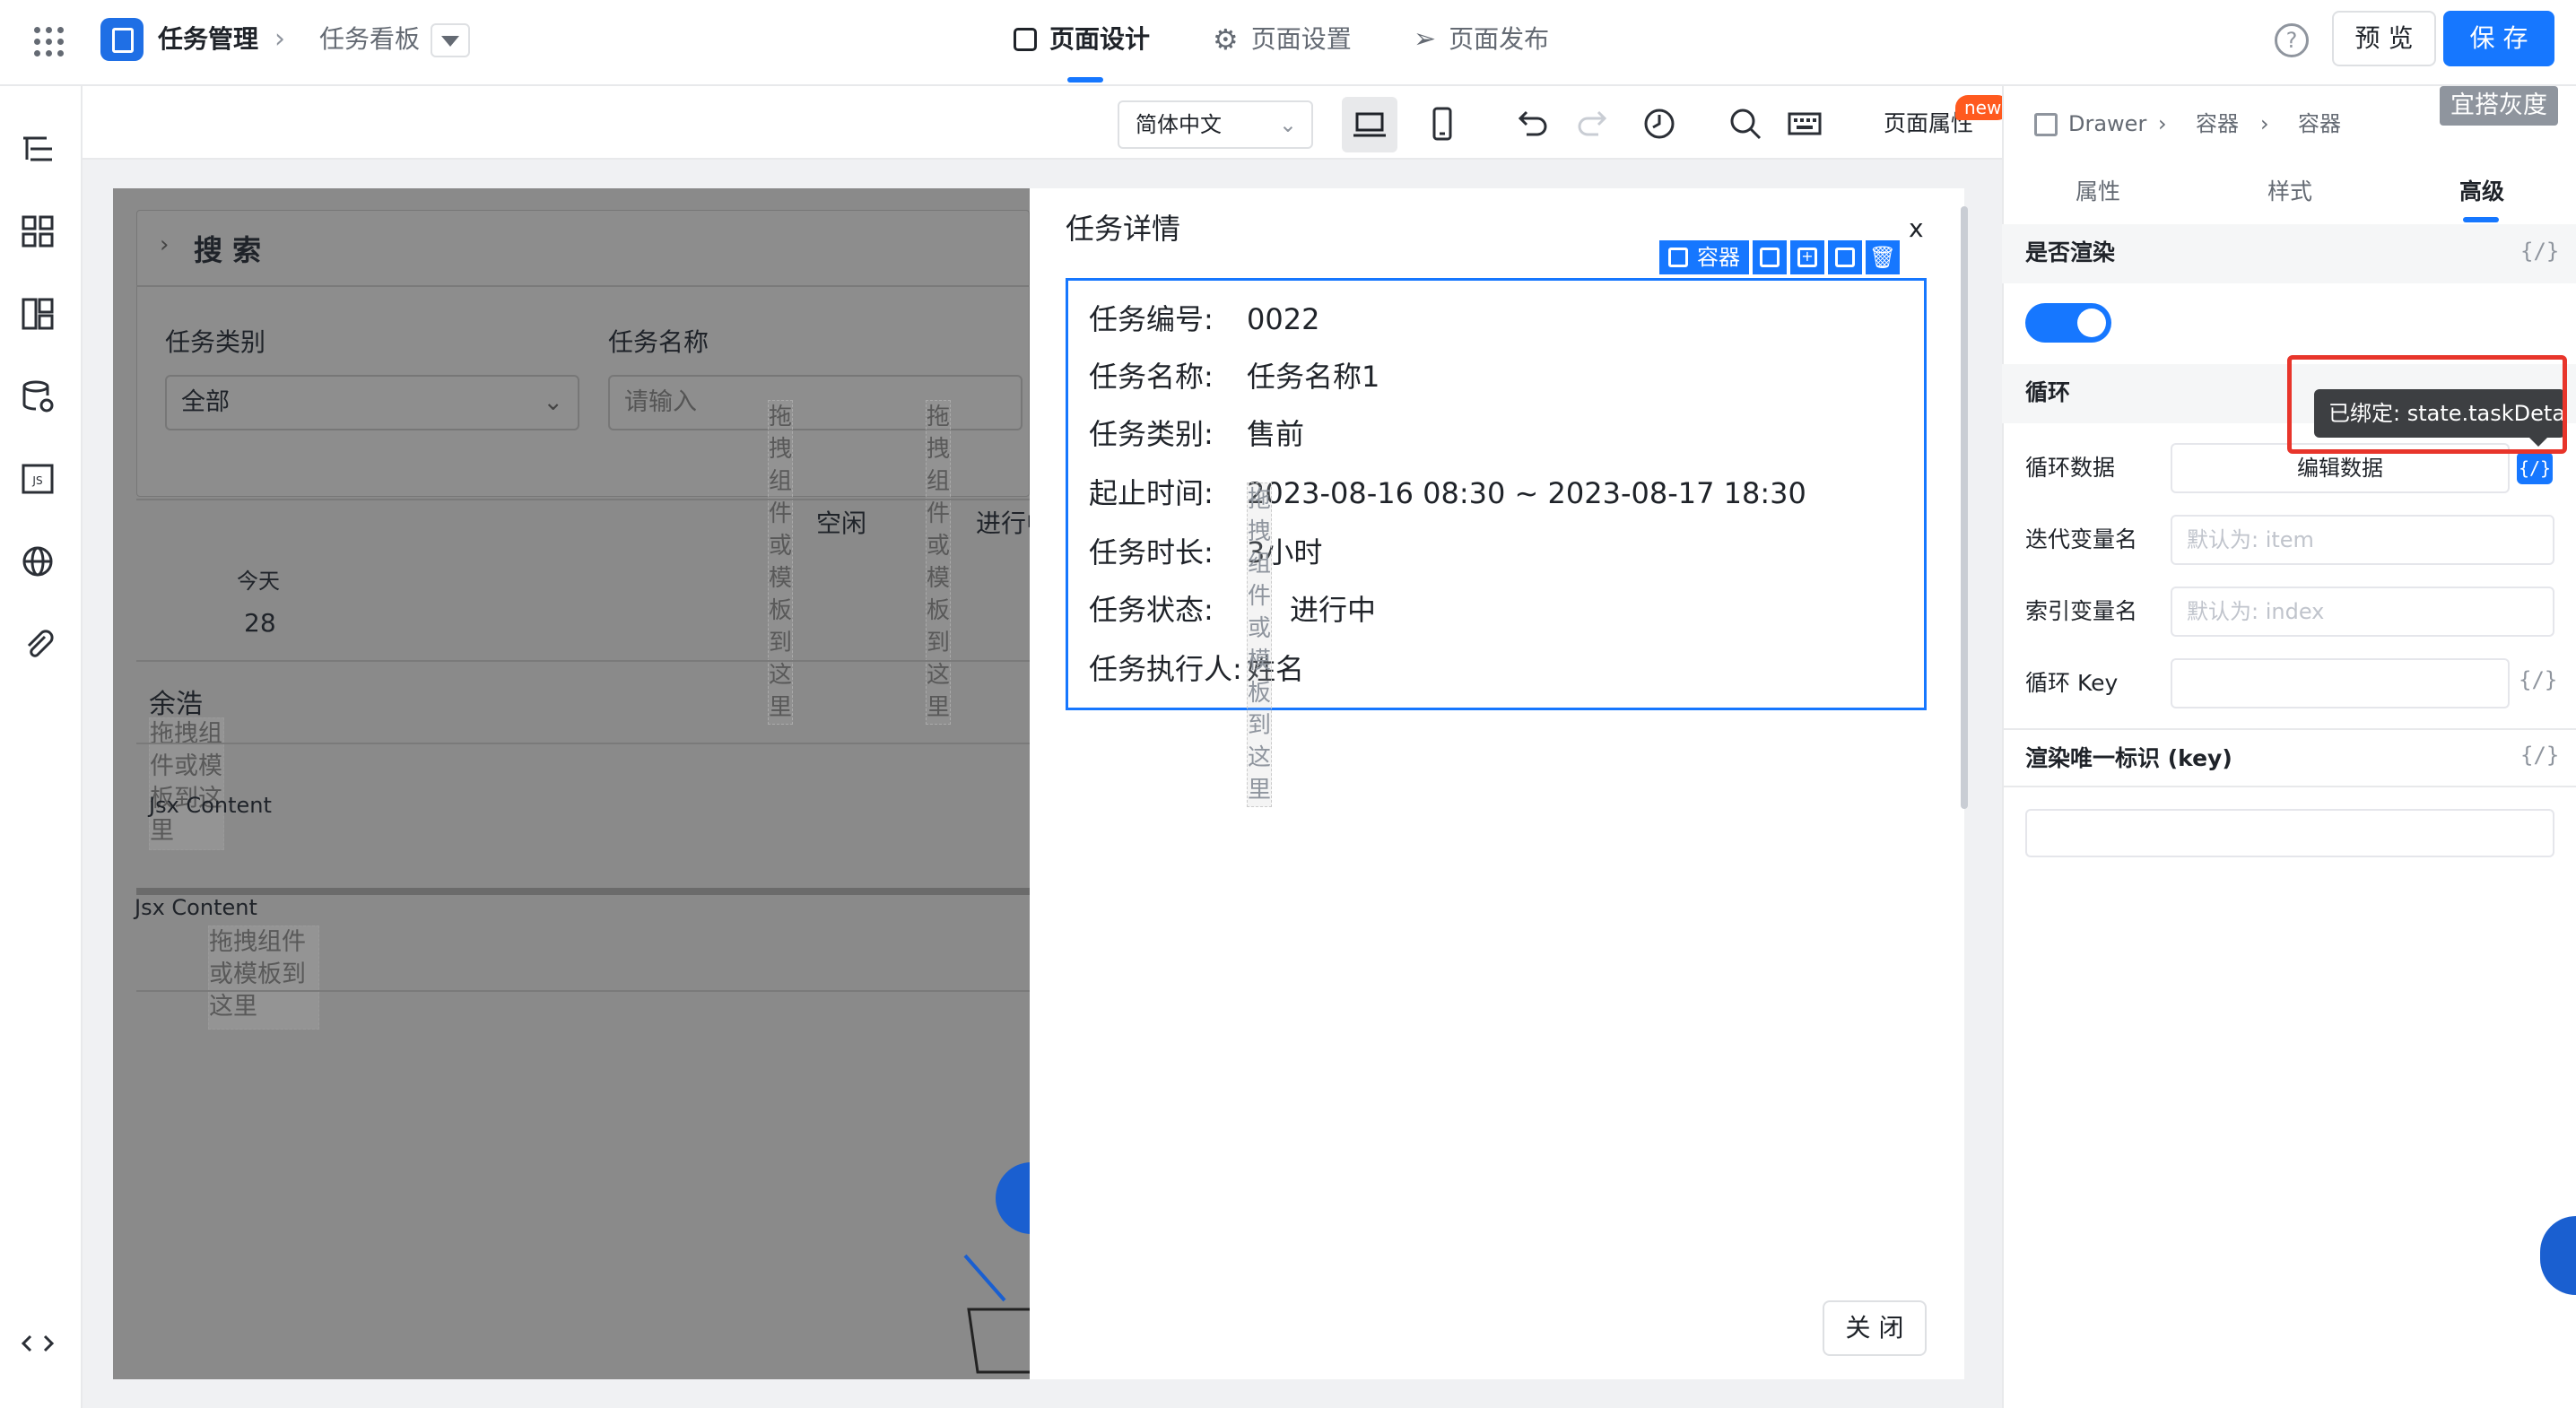  Describe the element at coordinates (1082, 39) in the screenshot. I see `tab-page-design: 页面设计` at that location.